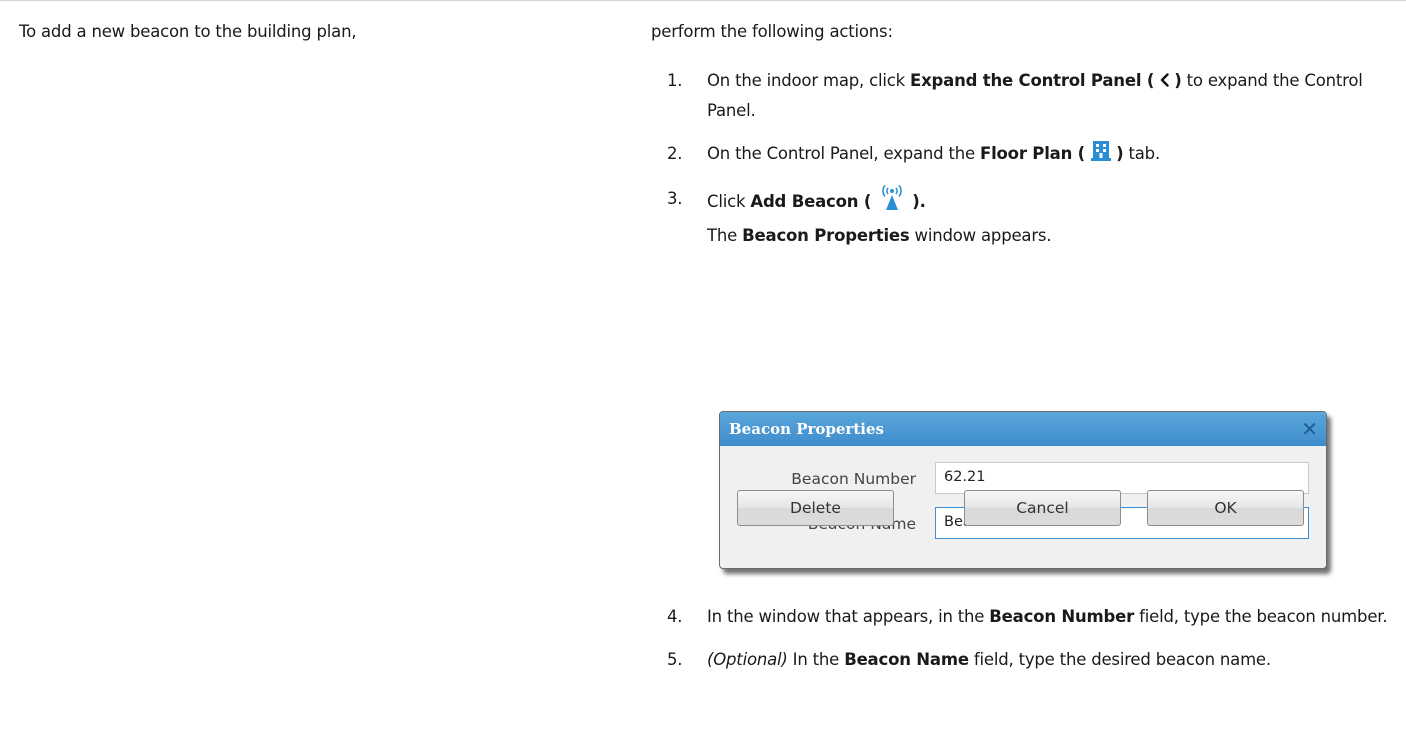 This screenshot has width=1406, height=748. What do you see at coordinates (747, 659) in the screenshot?
I see `step-optional-tag: (Optional)` at bounding box center [747, 659].